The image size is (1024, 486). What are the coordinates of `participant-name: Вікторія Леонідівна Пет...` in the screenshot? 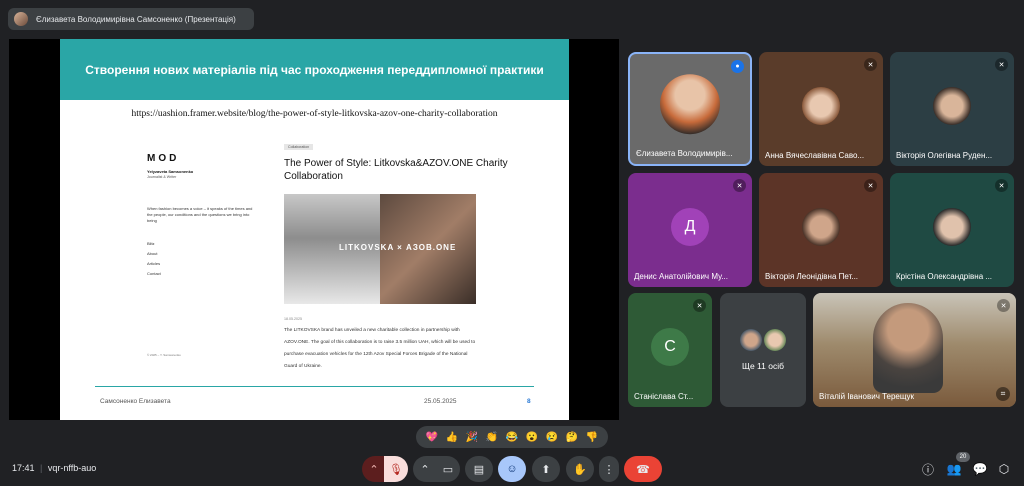 It's located at (812, 276).